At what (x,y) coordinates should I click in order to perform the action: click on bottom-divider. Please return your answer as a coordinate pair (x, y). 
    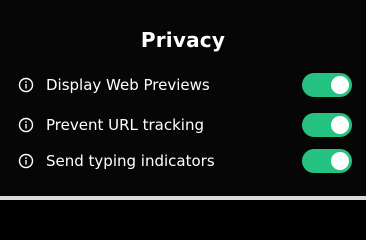
    Looking at the image, I should click on (183, 198).